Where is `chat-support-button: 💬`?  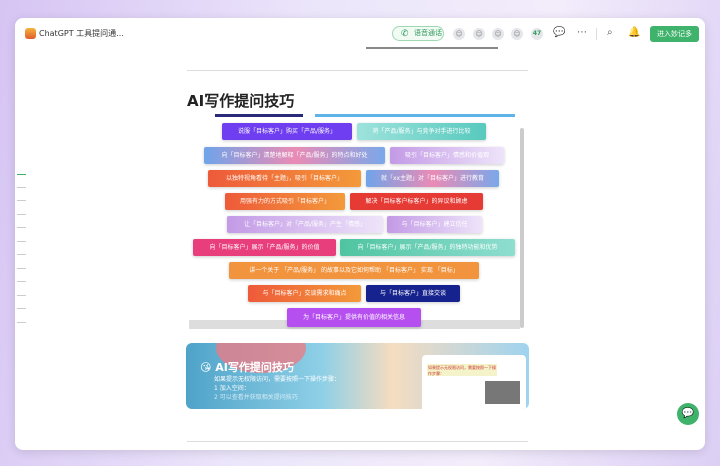 chat-support-button: 💬 is located at coordinates (688, 414).